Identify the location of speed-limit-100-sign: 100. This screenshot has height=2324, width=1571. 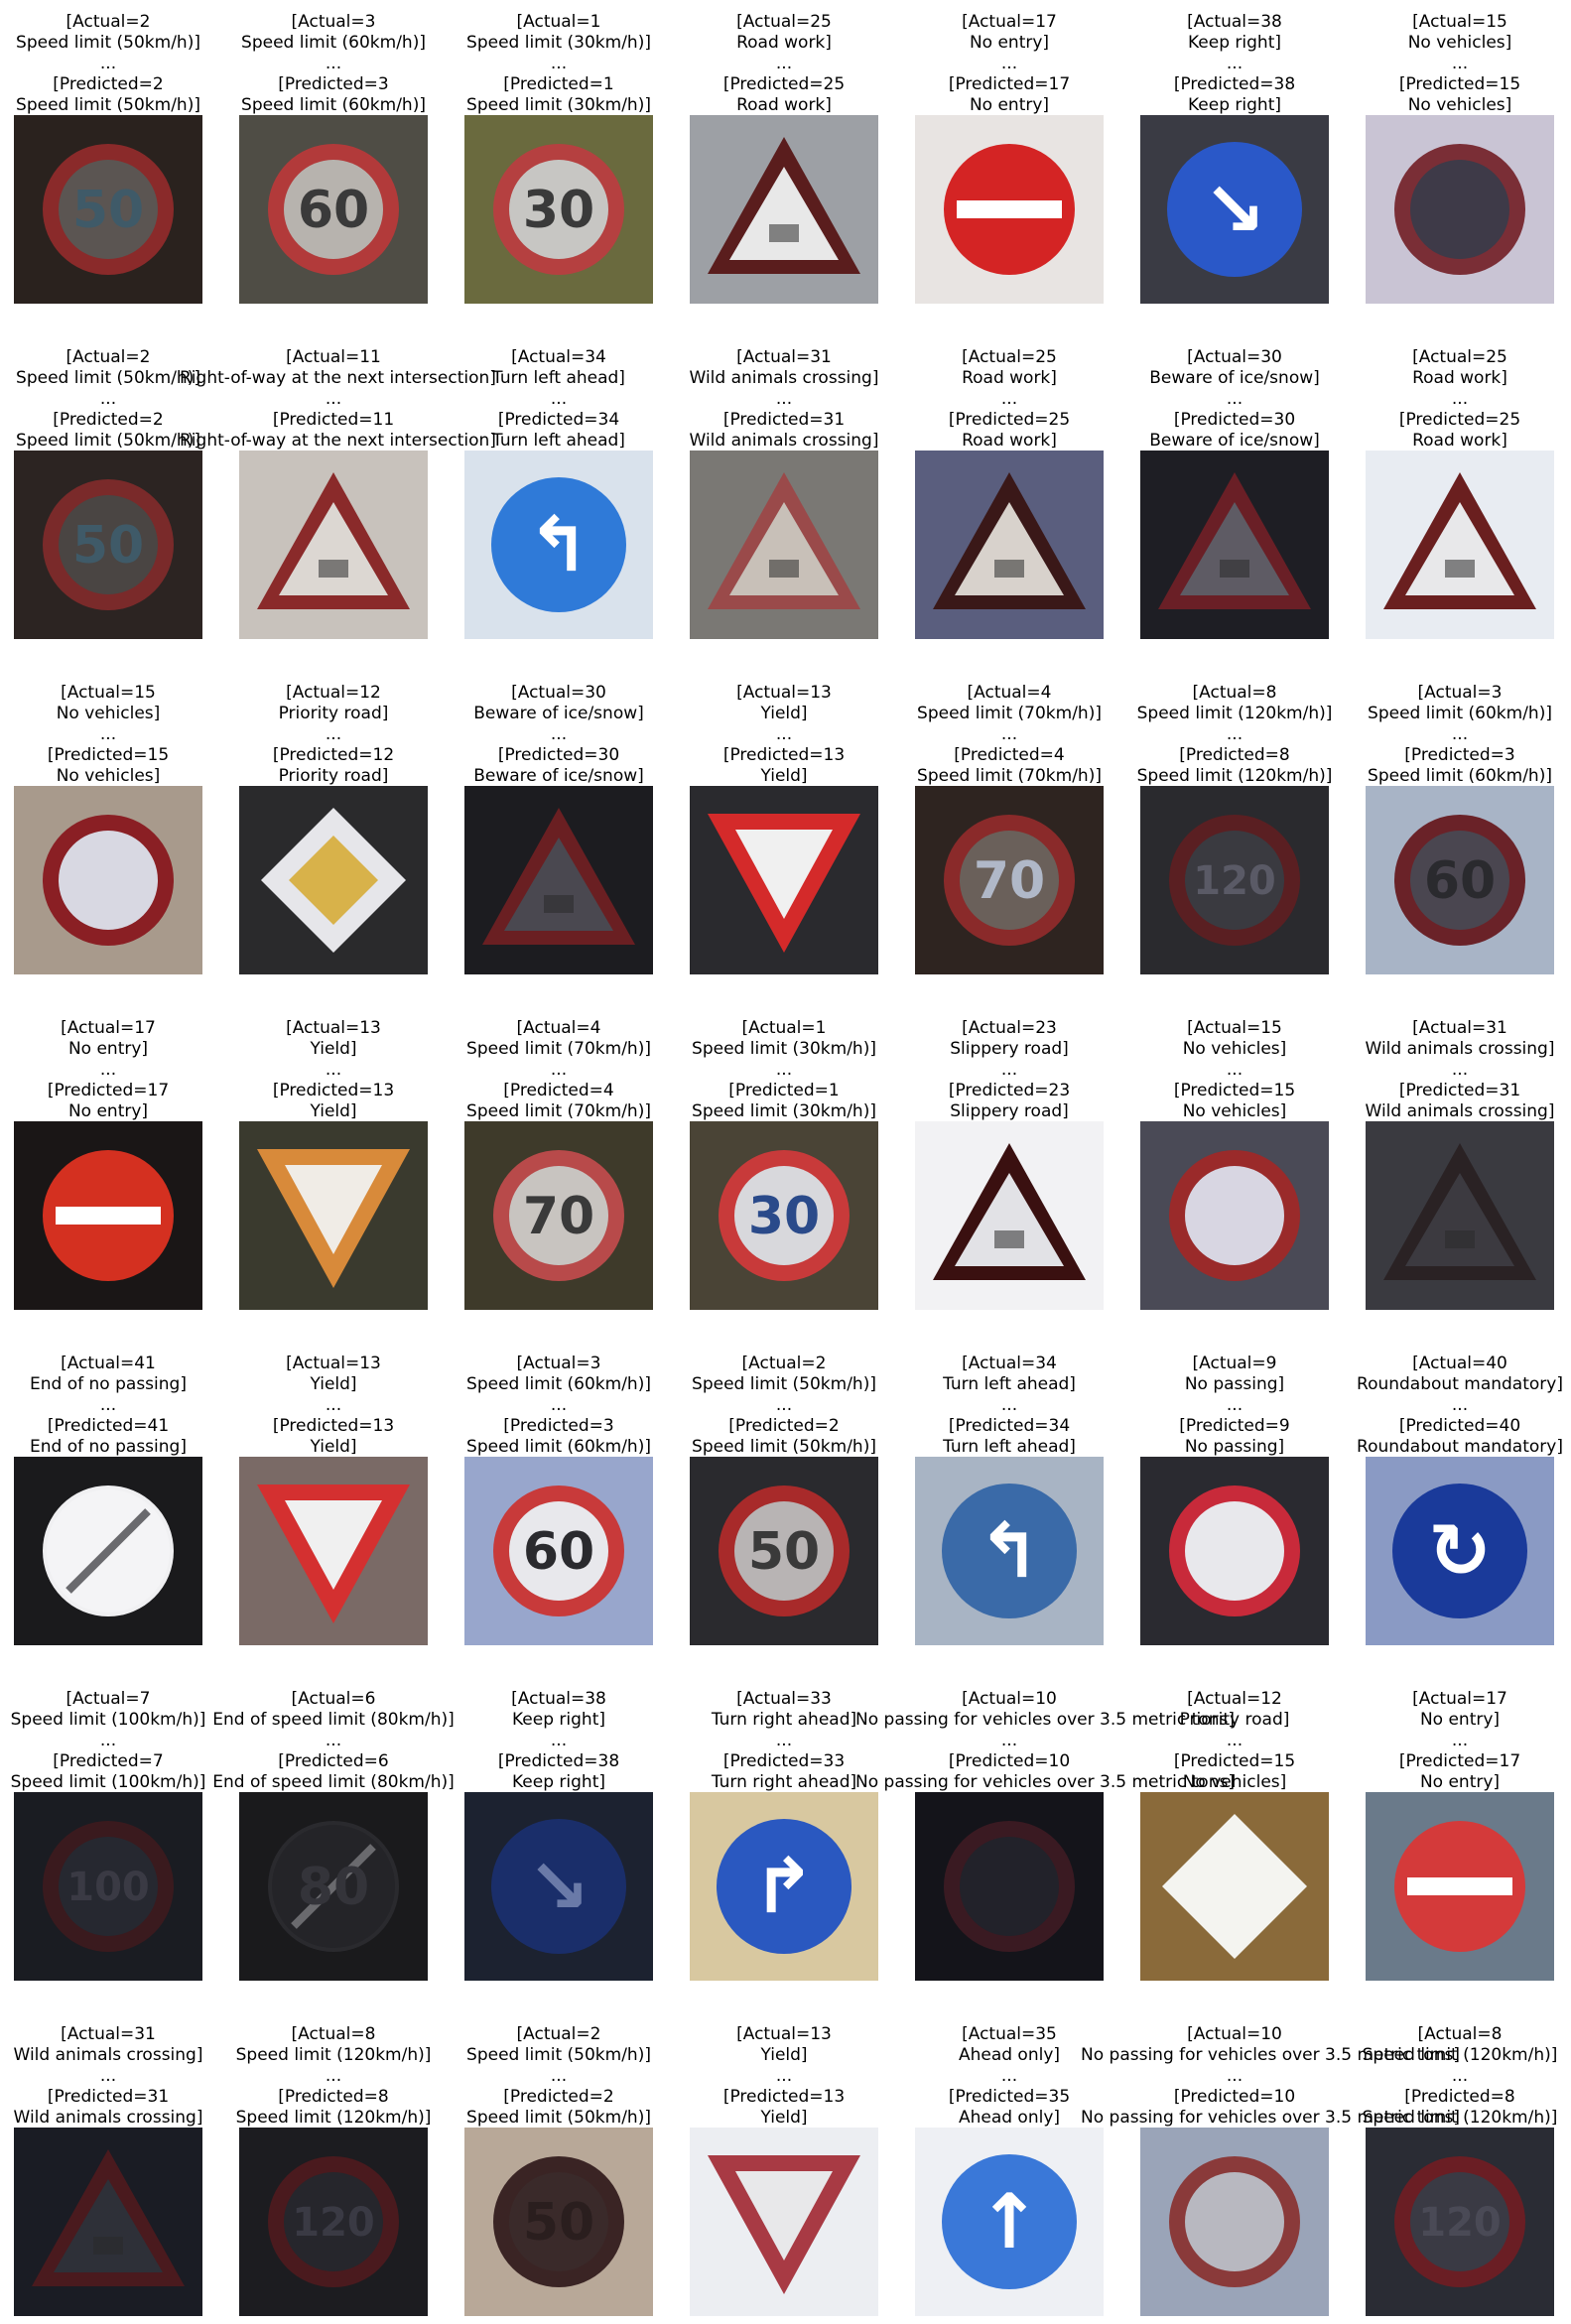
(108, 1886).